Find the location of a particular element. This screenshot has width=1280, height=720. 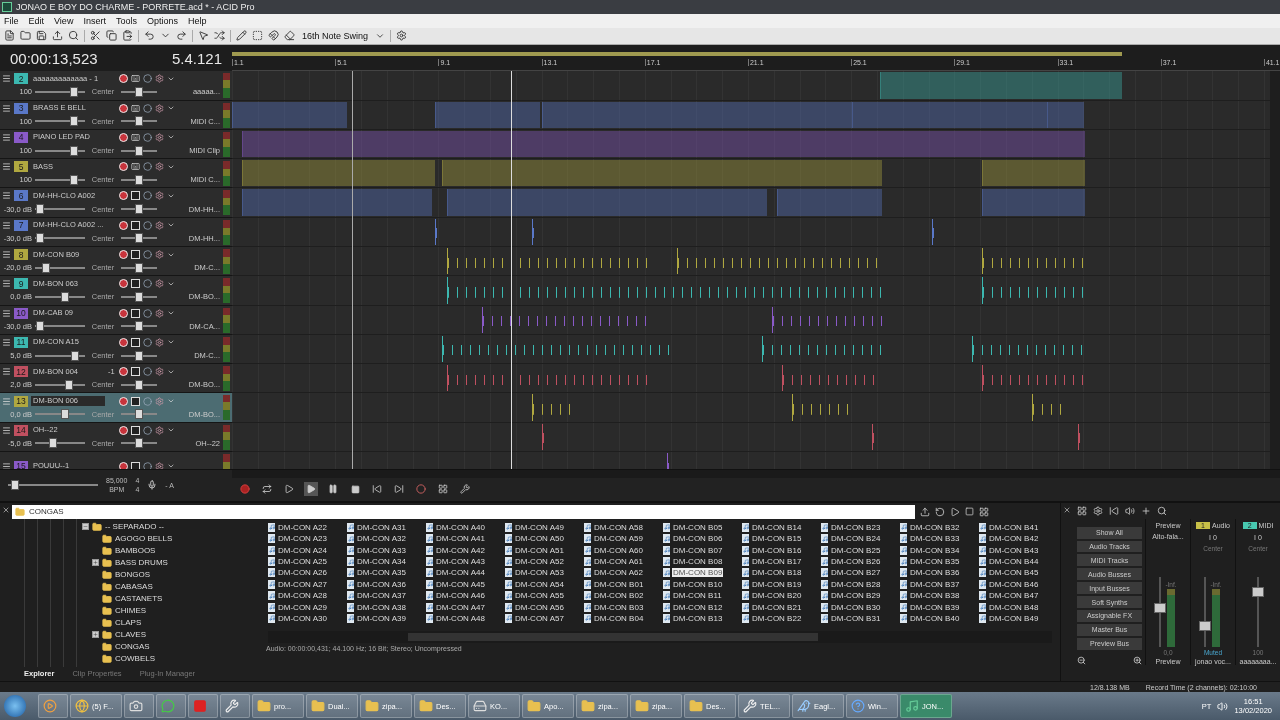

skip-icon is located at coordinates (1114, 510).